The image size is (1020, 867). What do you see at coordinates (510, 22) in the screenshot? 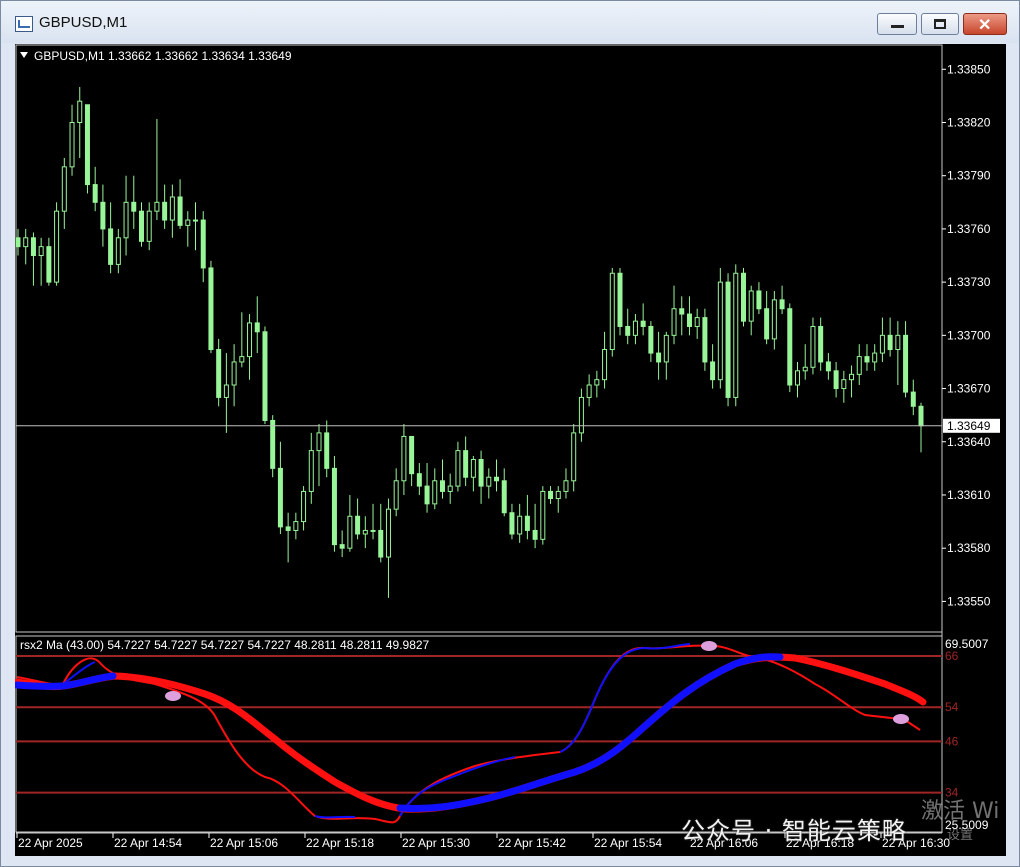
I see `window-titlebar: GBPUSD,M1 ✕` at bounding box center [510, 22].